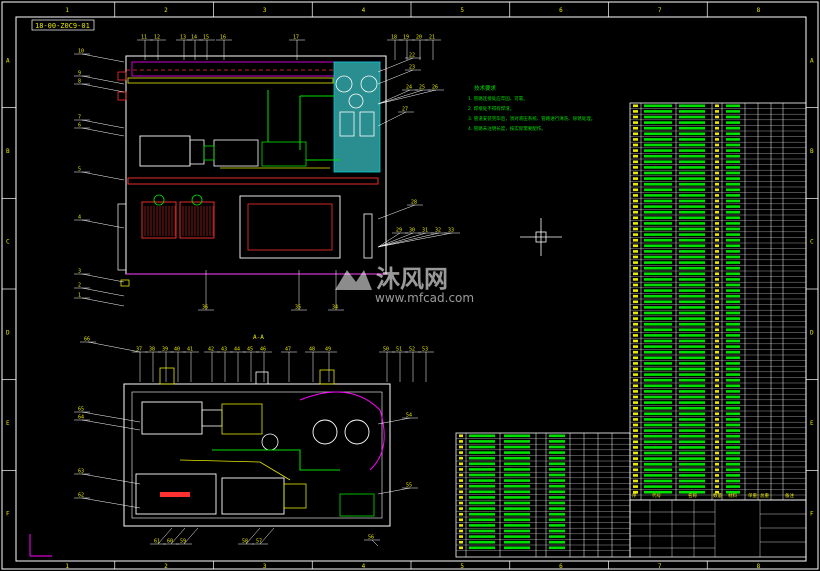  I want to click on zone-label-right: C, so click(812, 242).